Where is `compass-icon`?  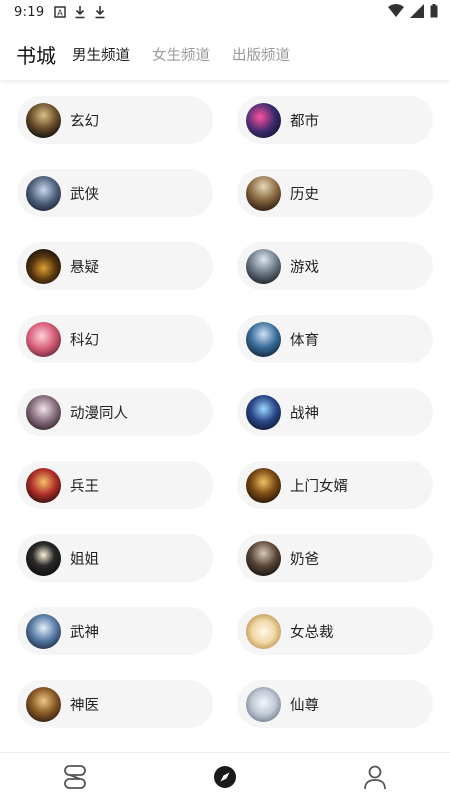
compass-icon is located at coordinates (225, 777).